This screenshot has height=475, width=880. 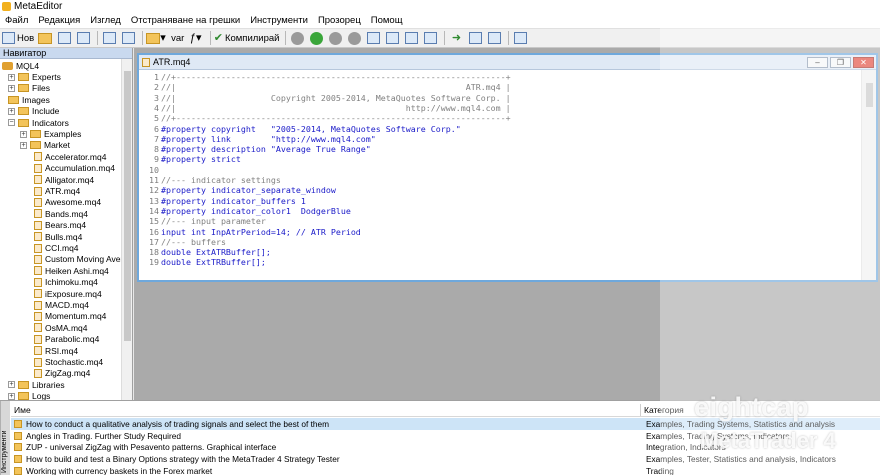 I want to click on tree-folder-examples: + Examples, so click(x=50, y=133).